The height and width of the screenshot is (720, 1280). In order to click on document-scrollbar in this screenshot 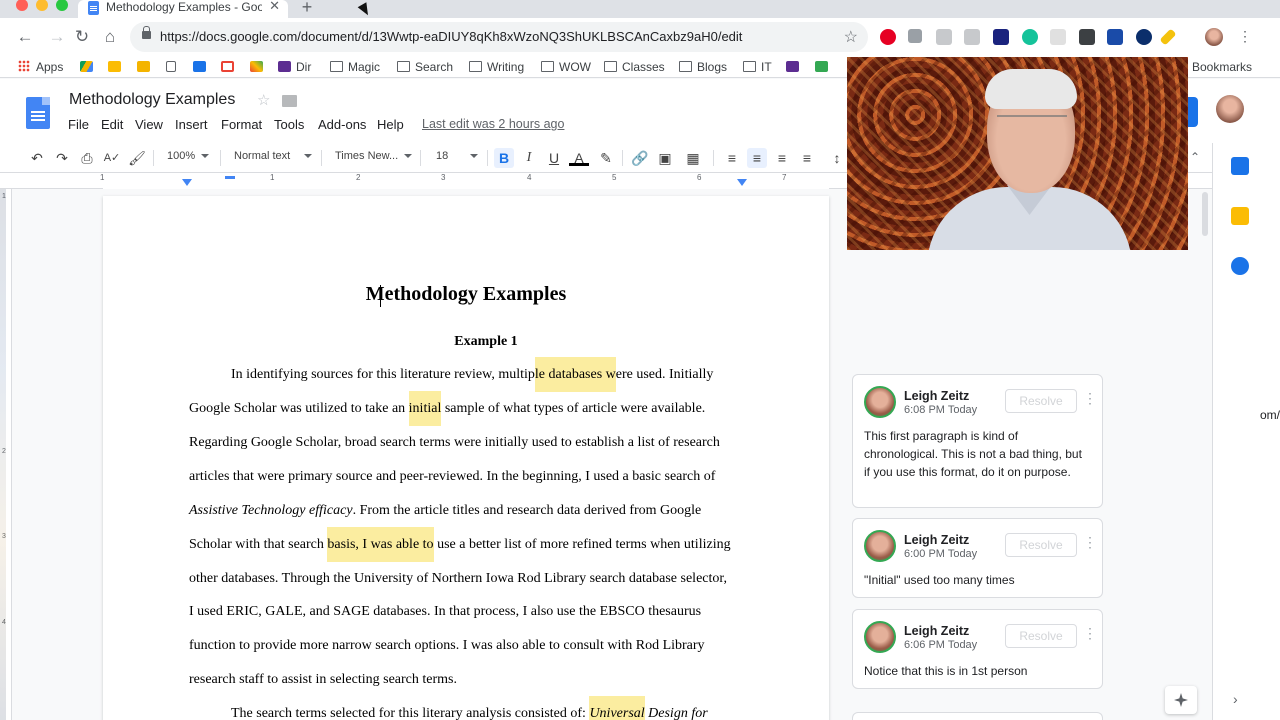, I will do `click(1206, 454)`.